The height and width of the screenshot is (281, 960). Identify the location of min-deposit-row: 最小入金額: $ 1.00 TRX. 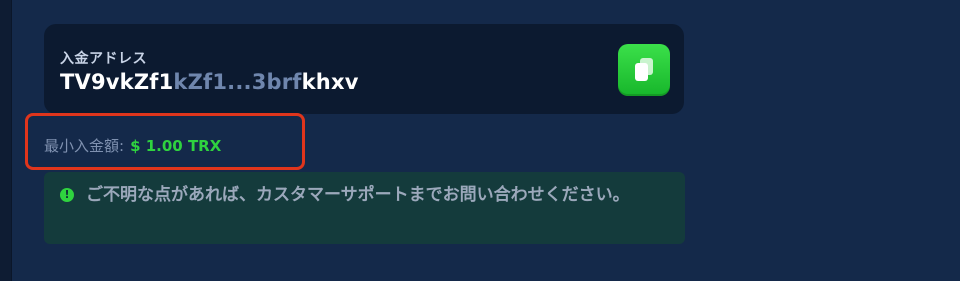
(132, 145).